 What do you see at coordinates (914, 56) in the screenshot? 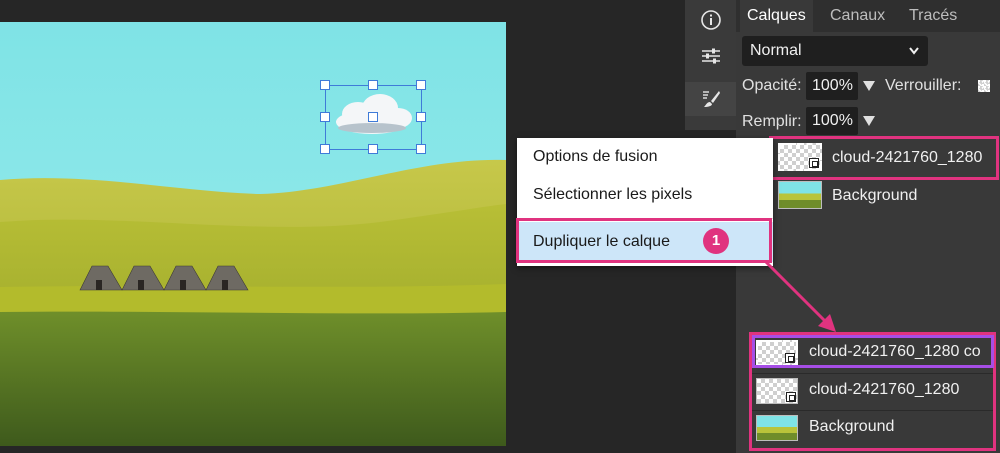
I see `chevron-down-icon` at bounding box center [914, 56].